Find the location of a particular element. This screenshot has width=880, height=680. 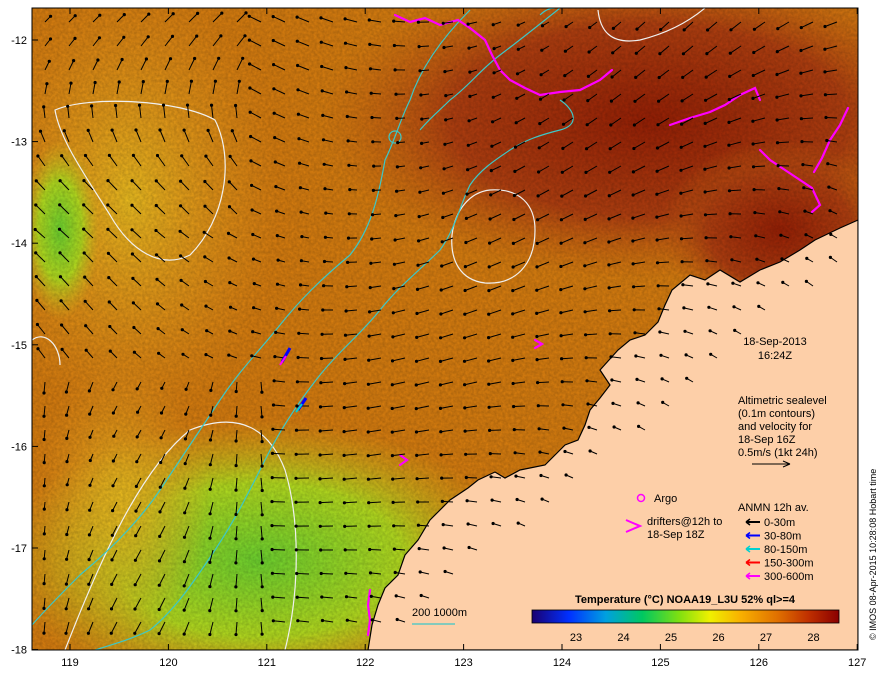

colorbar-tick-label: 25 is located at coordinates (671, 638).